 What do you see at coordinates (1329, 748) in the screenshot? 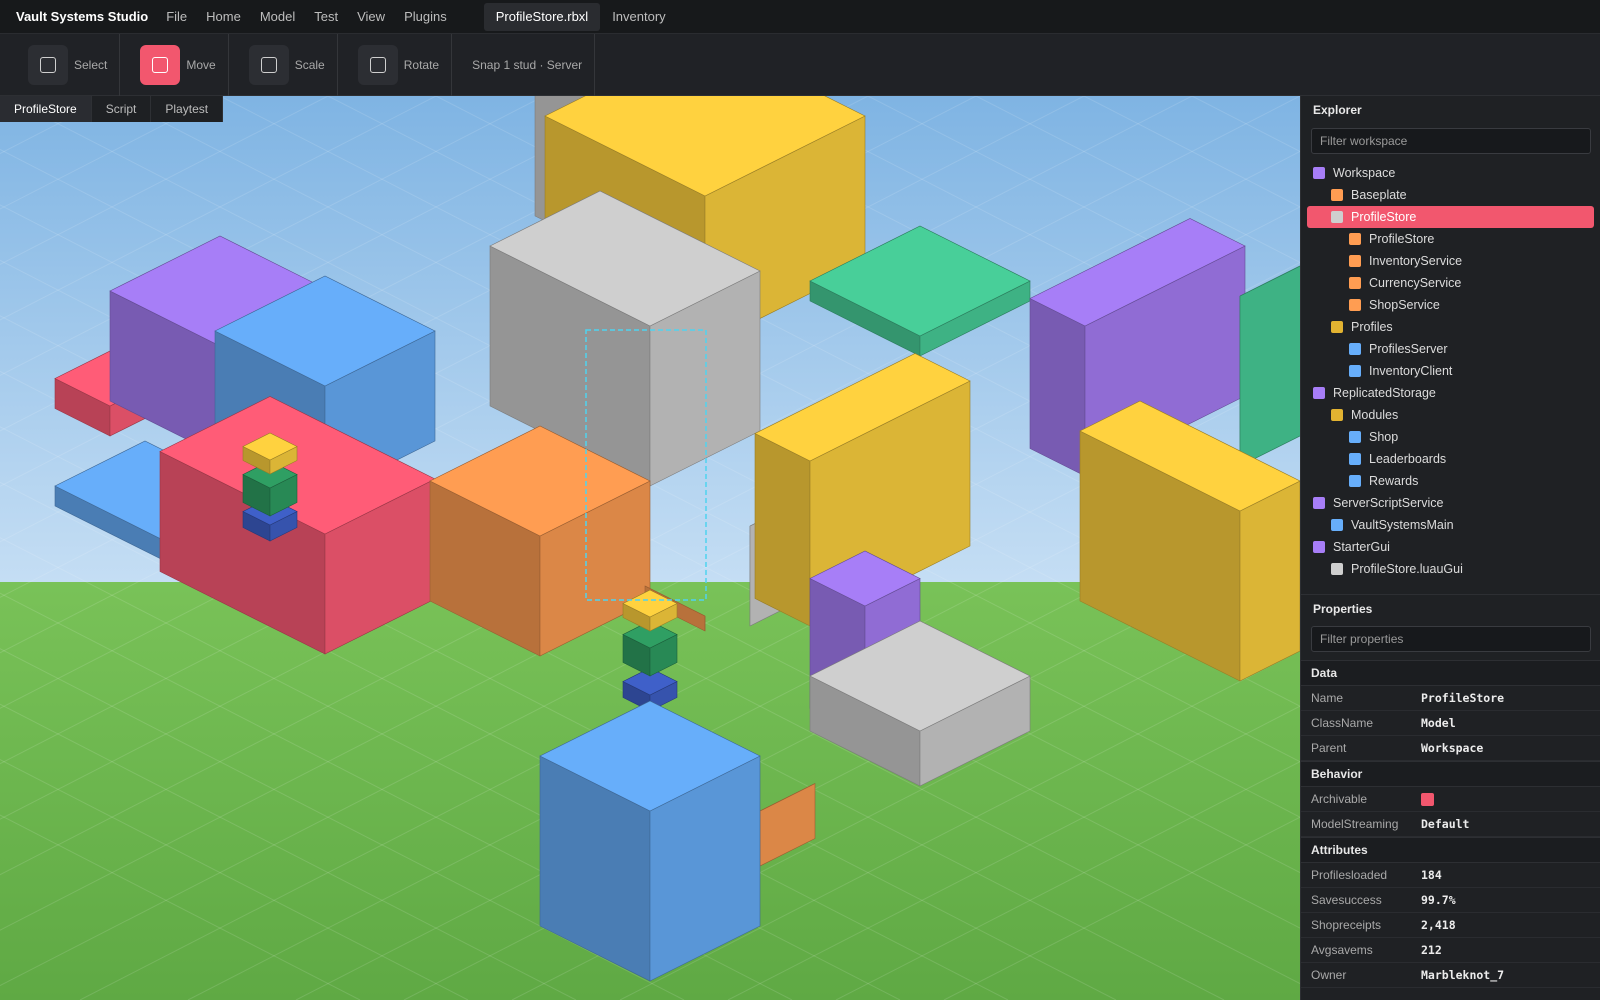
I see `property-key: Parent` at bounding box center [1329, 748].